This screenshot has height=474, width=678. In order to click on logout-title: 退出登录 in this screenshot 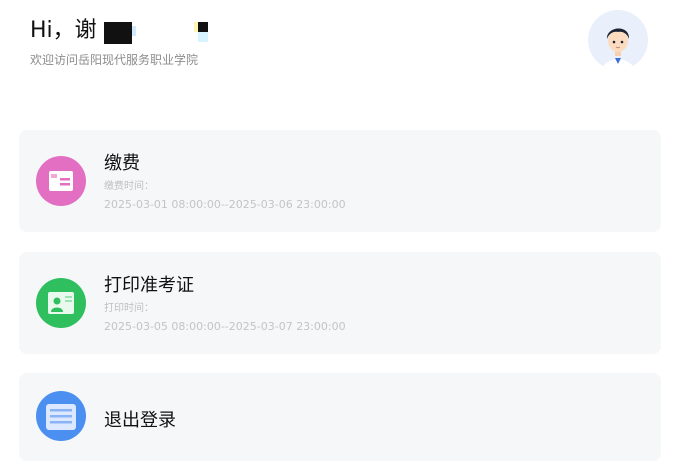, I will do `click(140, 420)`.